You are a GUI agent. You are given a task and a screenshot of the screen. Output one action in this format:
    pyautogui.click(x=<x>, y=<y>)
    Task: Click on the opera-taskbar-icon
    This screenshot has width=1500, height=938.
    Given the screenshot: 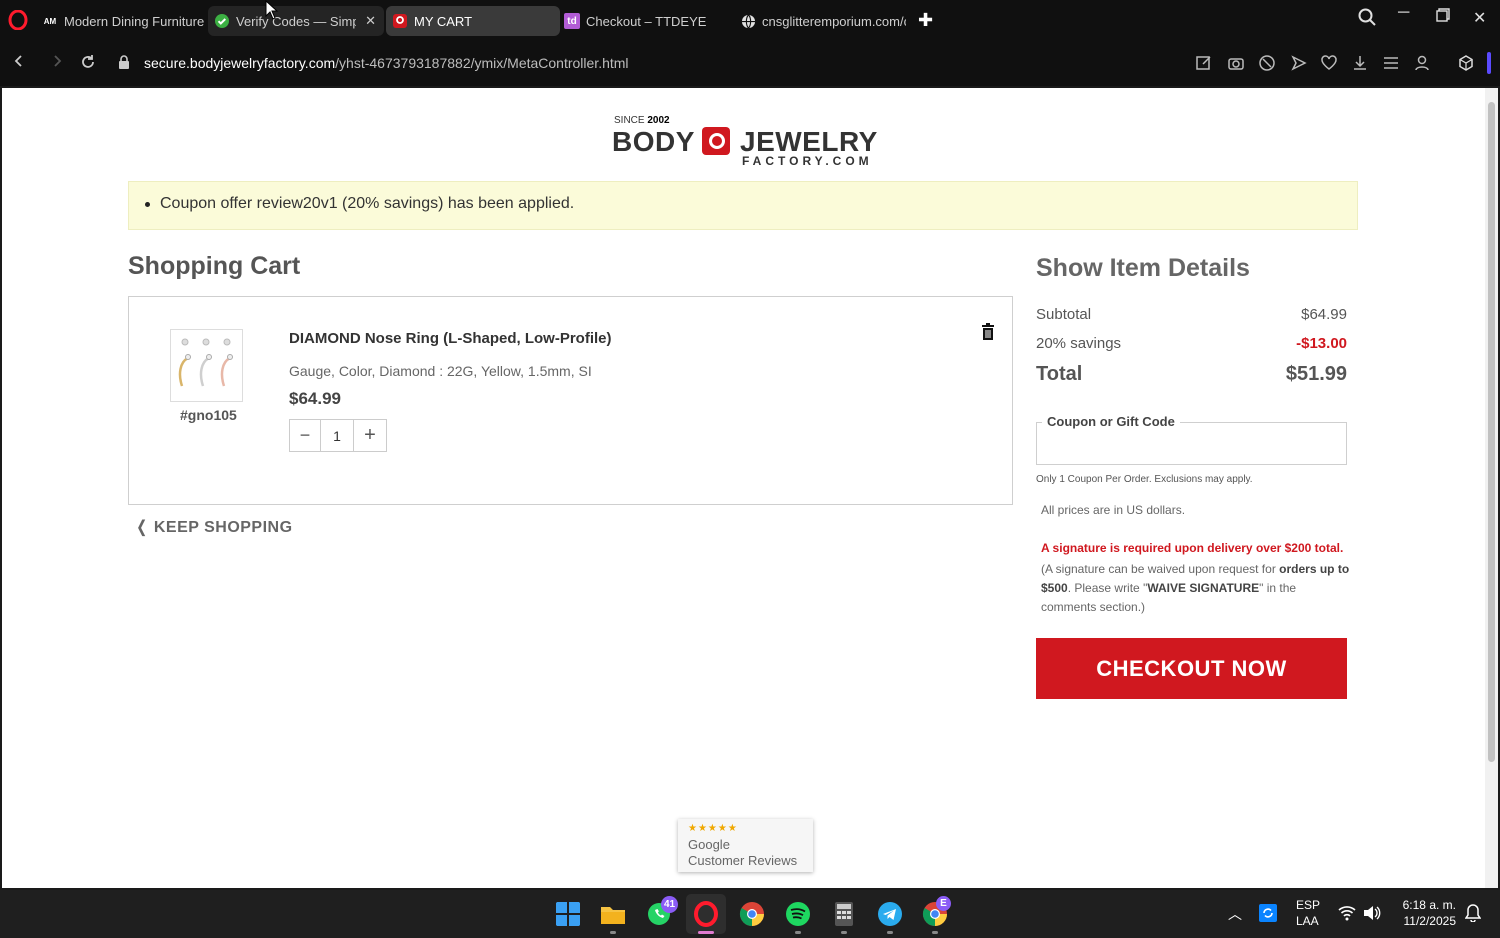 What is the action you would take?
    pyautogui.click(x=706, y=914)
    